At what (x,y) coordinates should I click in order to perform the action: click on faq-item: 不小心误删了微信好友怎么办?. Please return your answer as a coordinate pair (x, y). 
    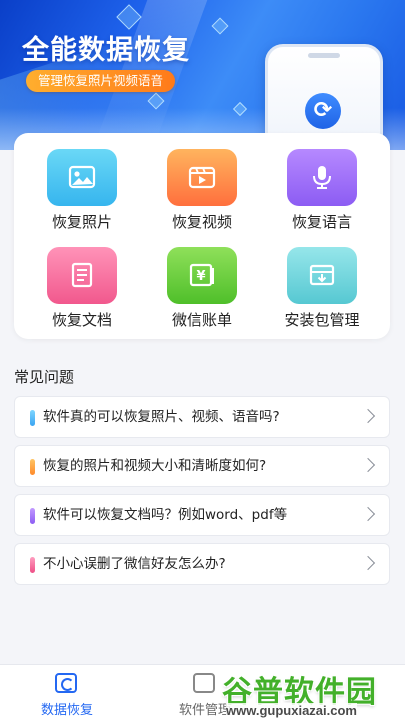
    Looking at the image, I should click on (202, 564).